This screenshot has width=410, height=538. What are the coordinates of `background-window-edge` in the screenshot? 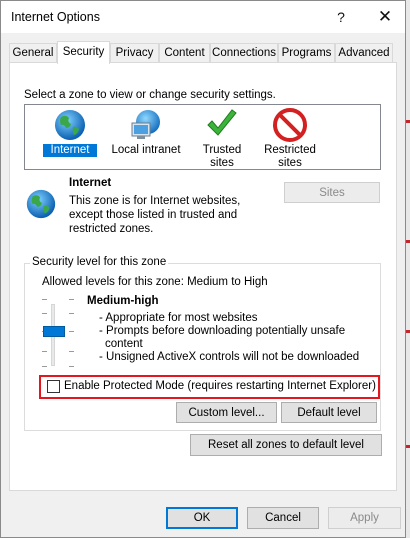 It's located at (408, 269).